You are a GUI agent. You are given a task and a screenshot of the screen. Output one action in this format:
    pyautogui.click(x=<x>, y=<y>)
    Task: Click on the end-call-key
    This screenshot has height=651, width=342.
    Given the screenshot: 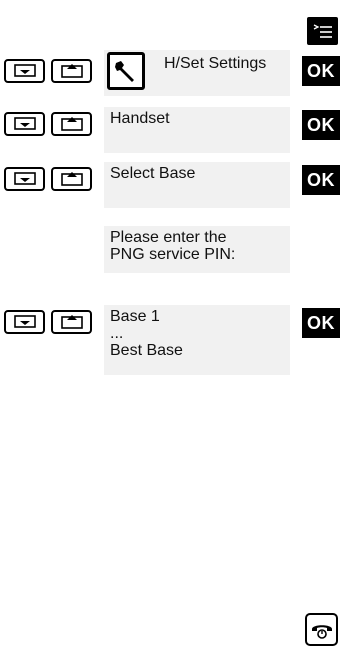 What is the action you would take?
    pyautogui.click(x=321, y=629)
    